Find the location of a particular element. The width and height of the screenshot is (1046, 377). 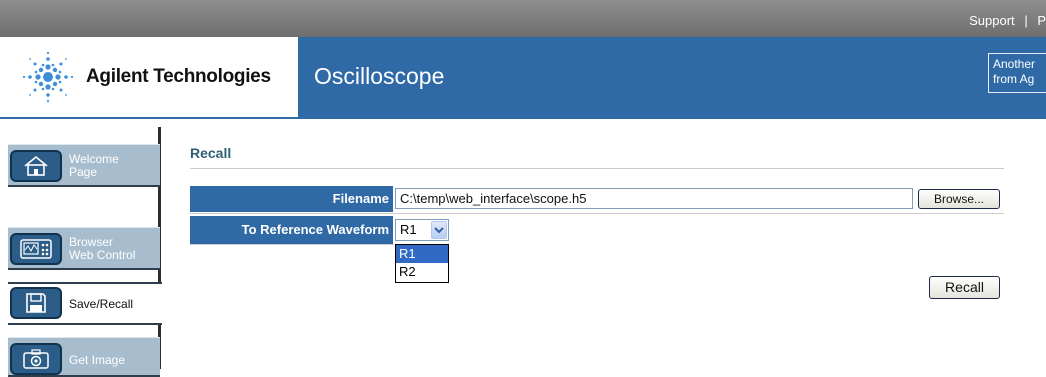

brand-name: Agilent Technologies is located at coordinates (178, 76).